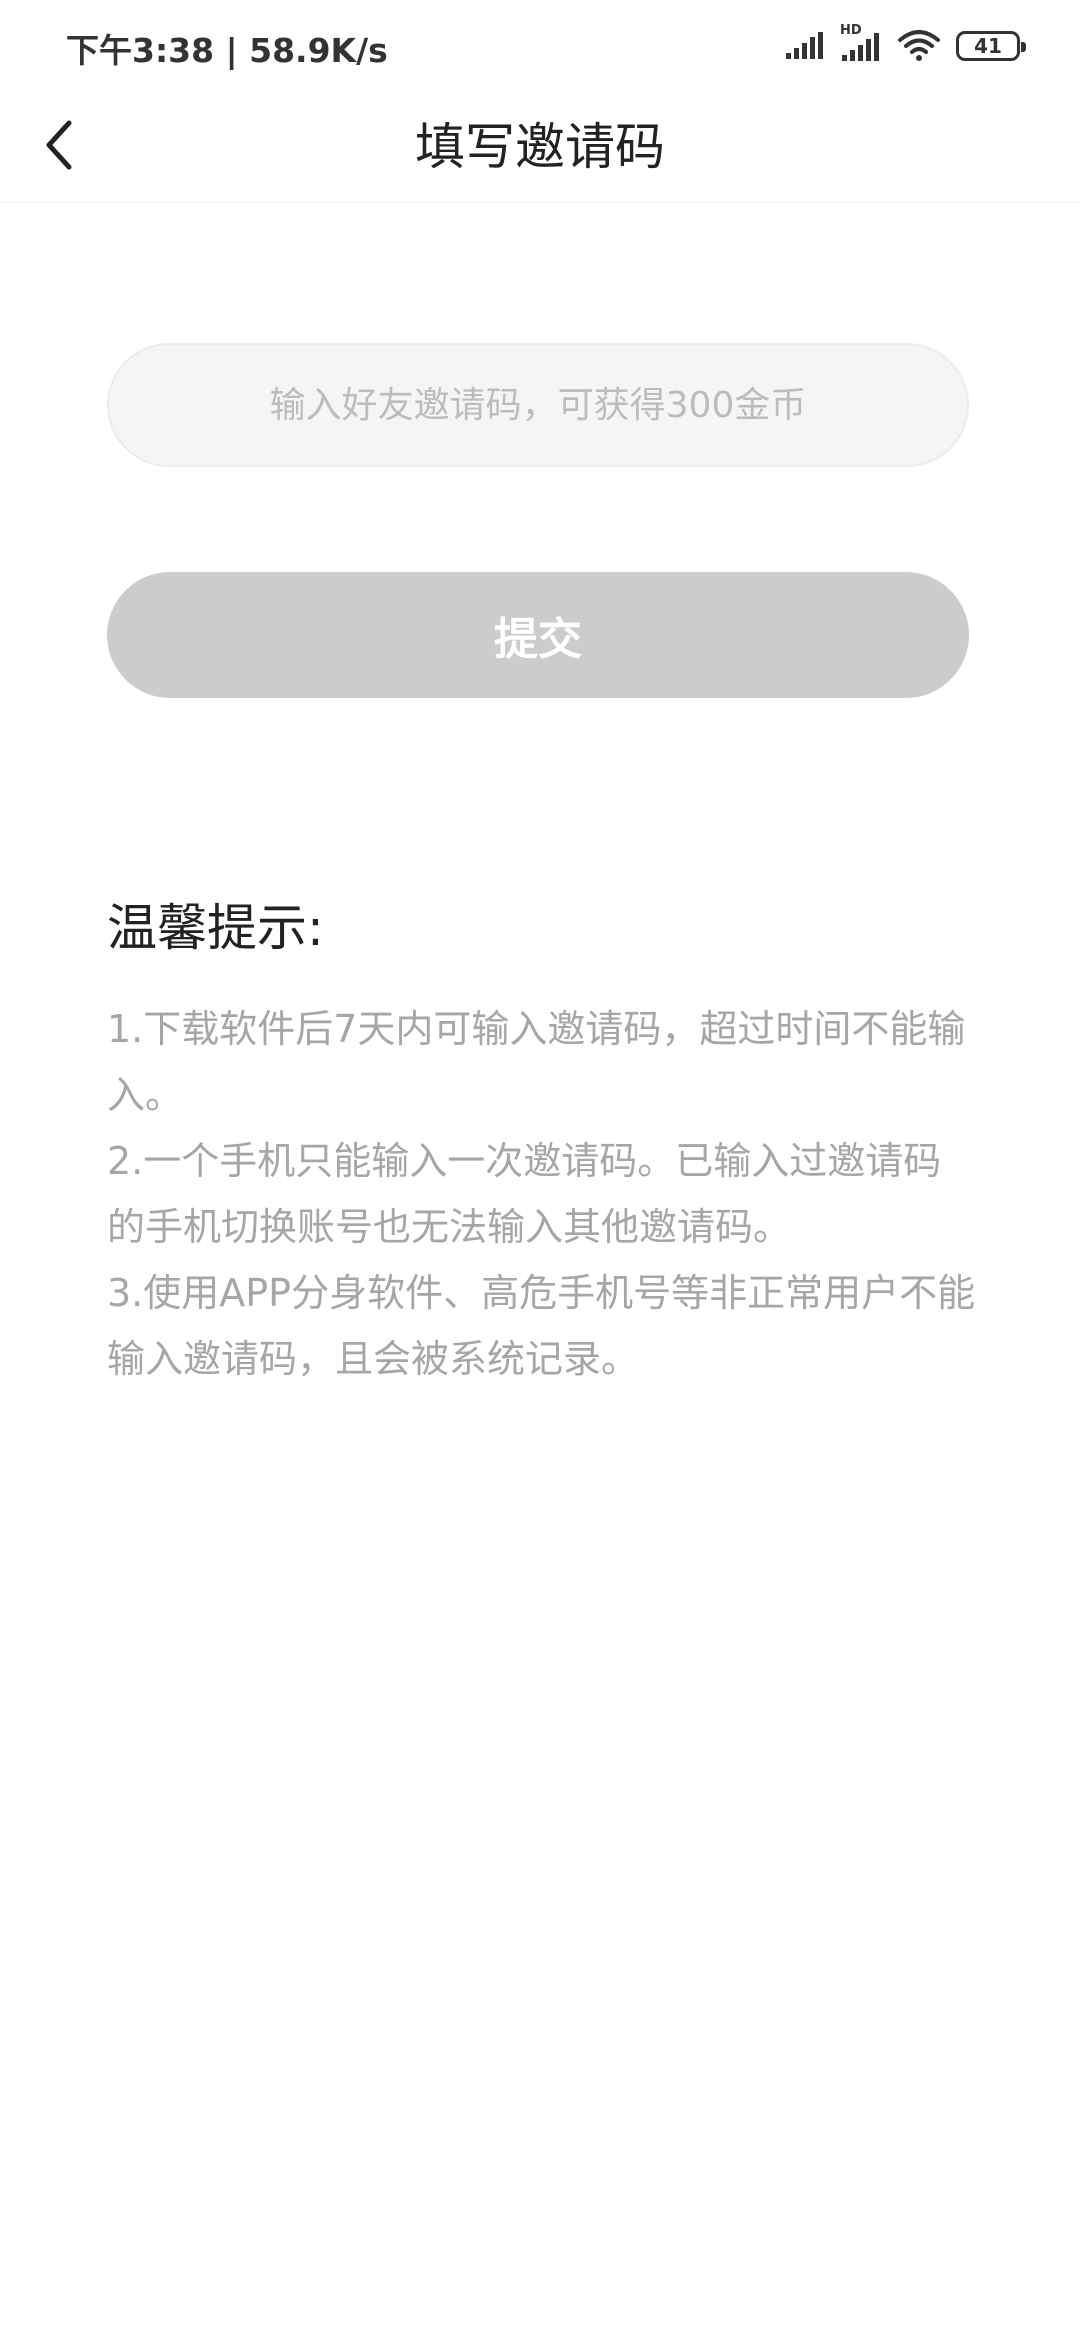  What do you see at coordinates (215, 928) in the screenshot?
I see `tips-title: 温馨提示:` at bounding box center [215, 928].